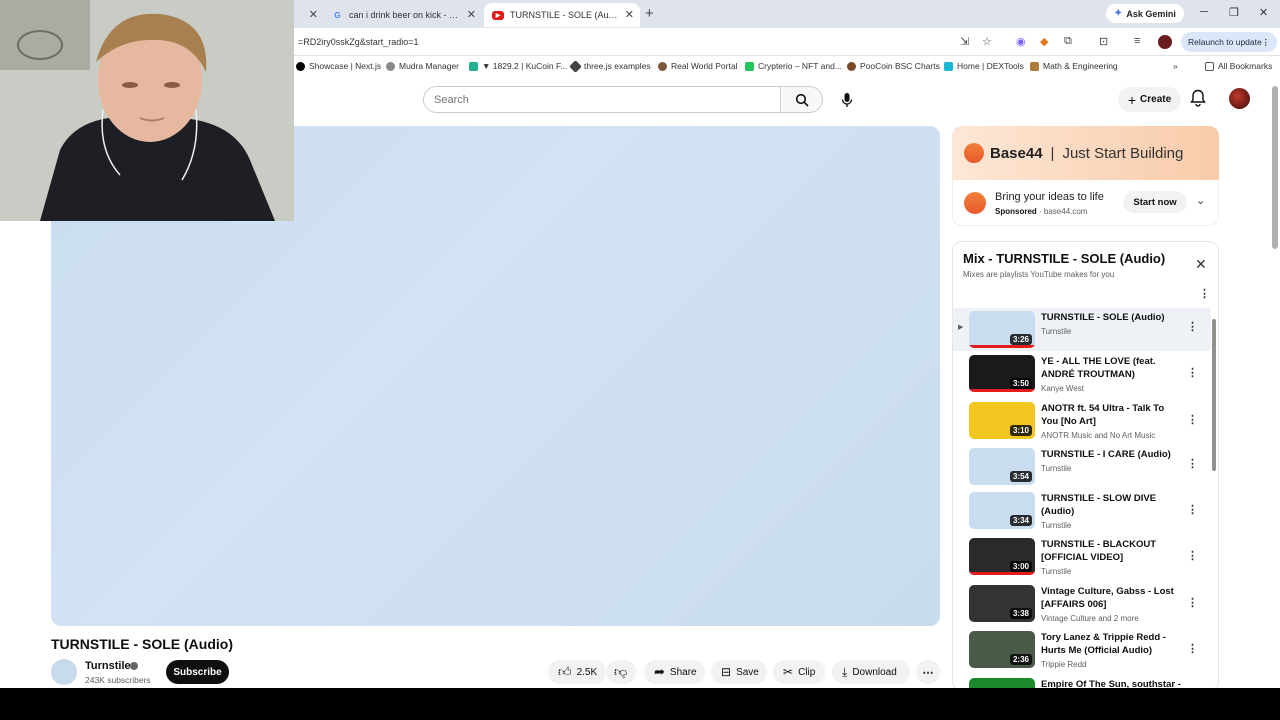 Image resolution: width=1280 pixels, height=720 pixels. I want to click on video-duration: 2:36, so click(1020, 659).